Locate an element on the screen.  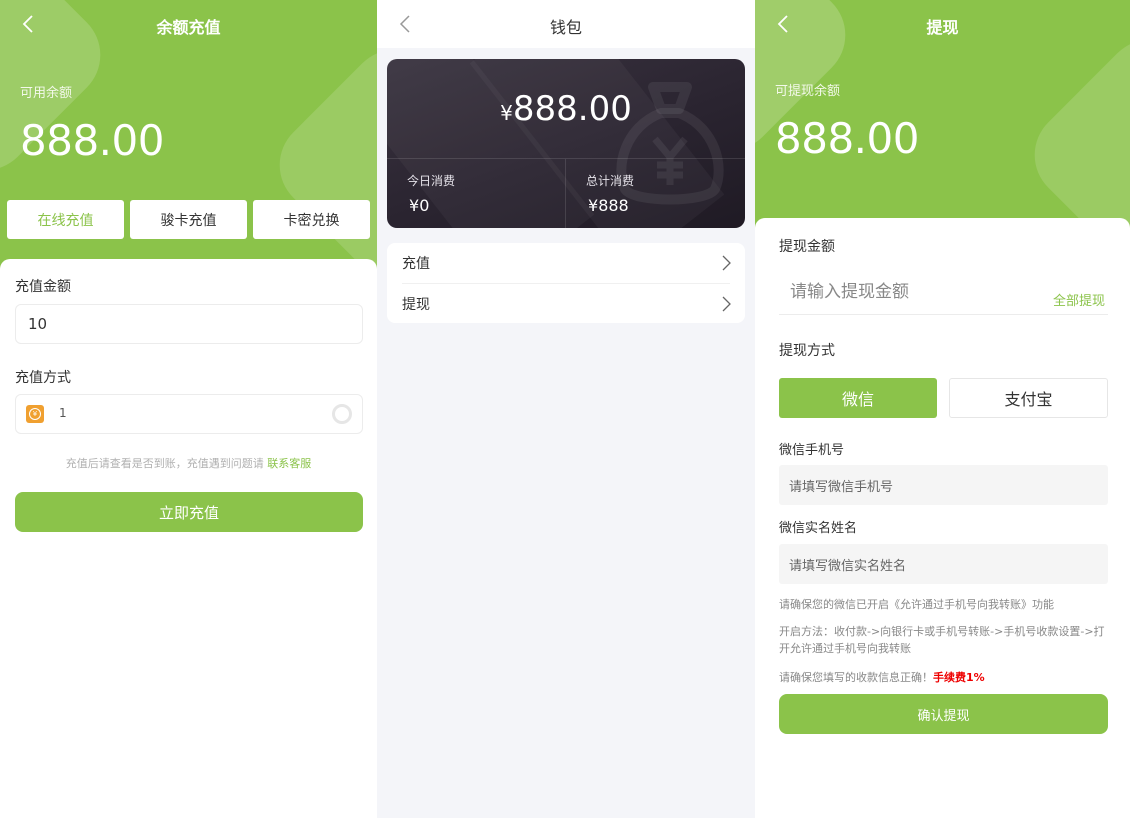
wechat-name-input: 请填写微信实名姓名 is located at coordinates (943, 564).